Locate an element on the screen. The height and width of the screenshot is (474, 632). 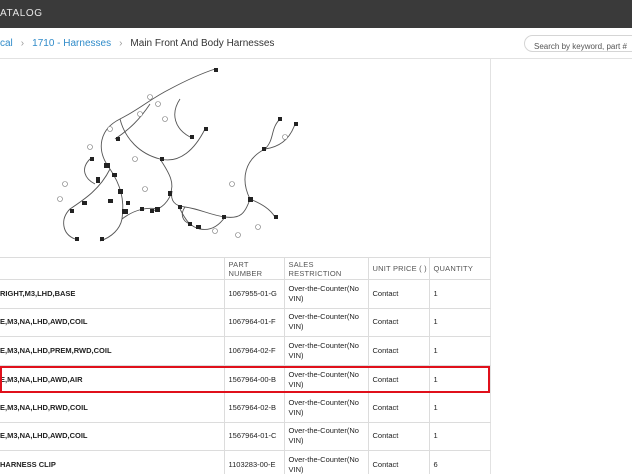
breadcrumb-link-harnesses: 1710 - Harnesses is located at coordinates (71, 43).